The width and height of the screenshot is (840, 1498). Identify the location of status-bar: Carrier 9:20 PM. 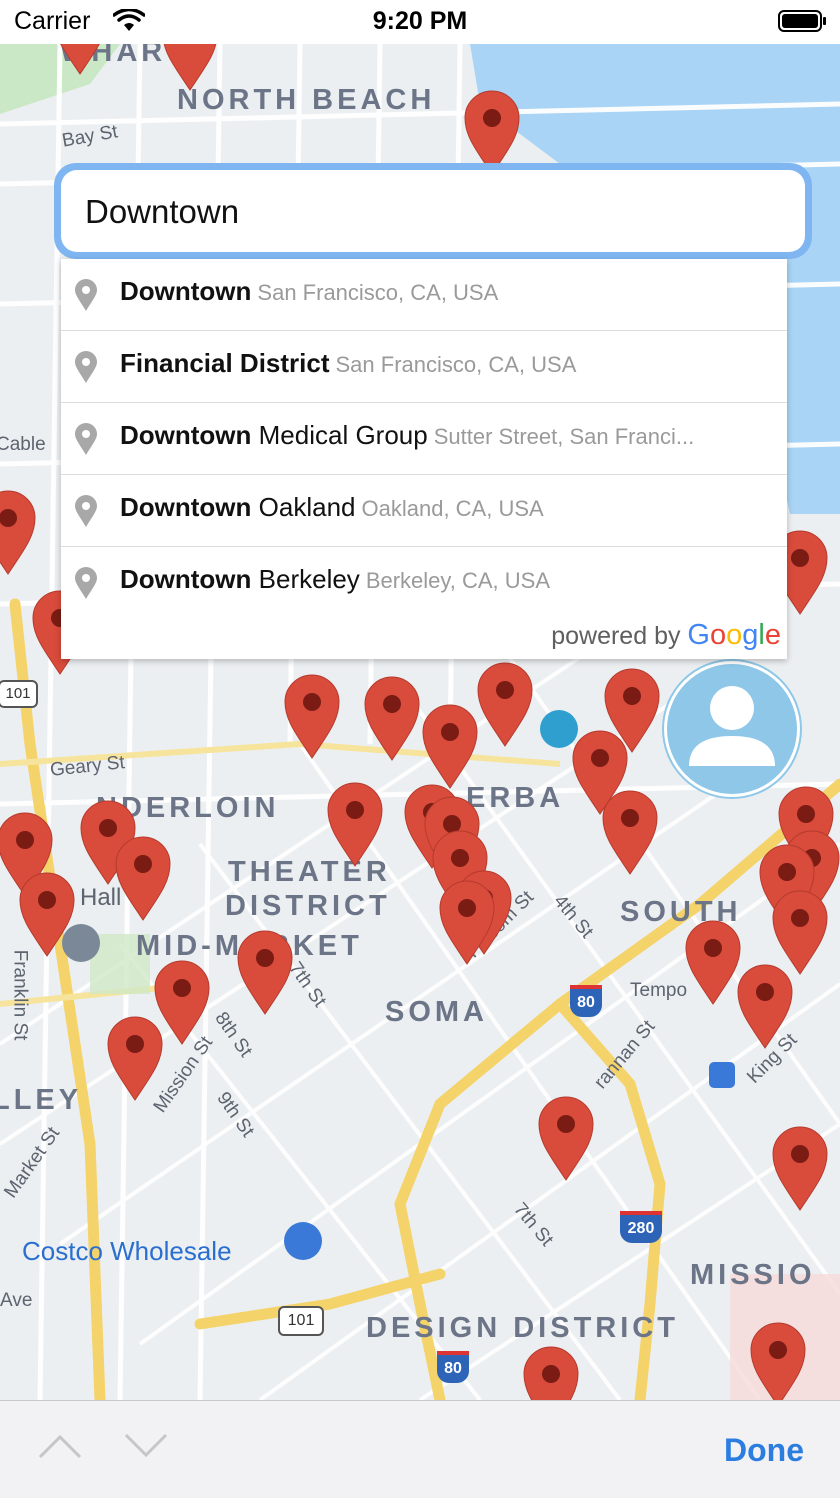
(420, 22).